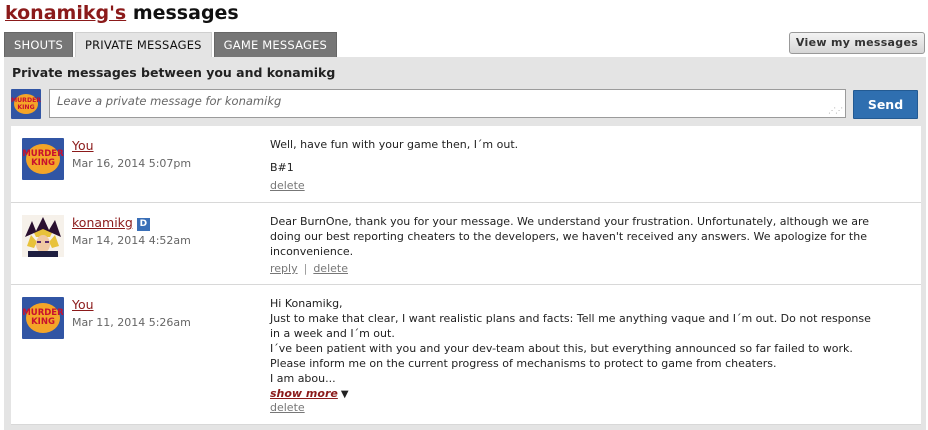 The image size is (928, 430). Describe the element at coordinates (182, 13) in the screenshot. I see `page-title-suffix: messages` at that location.